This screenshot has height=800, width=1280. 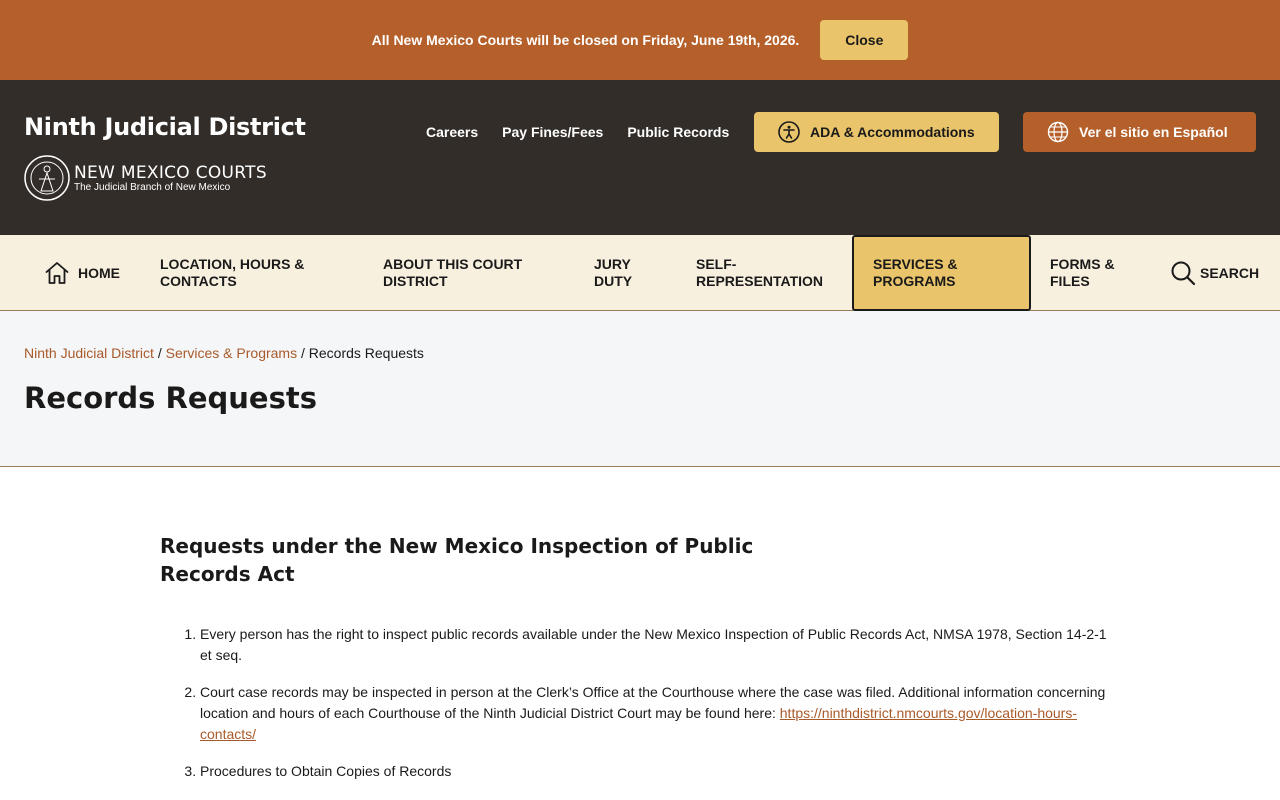 I want to click on ada-label: ADA & Accommodations, so click(x=892, y=132).